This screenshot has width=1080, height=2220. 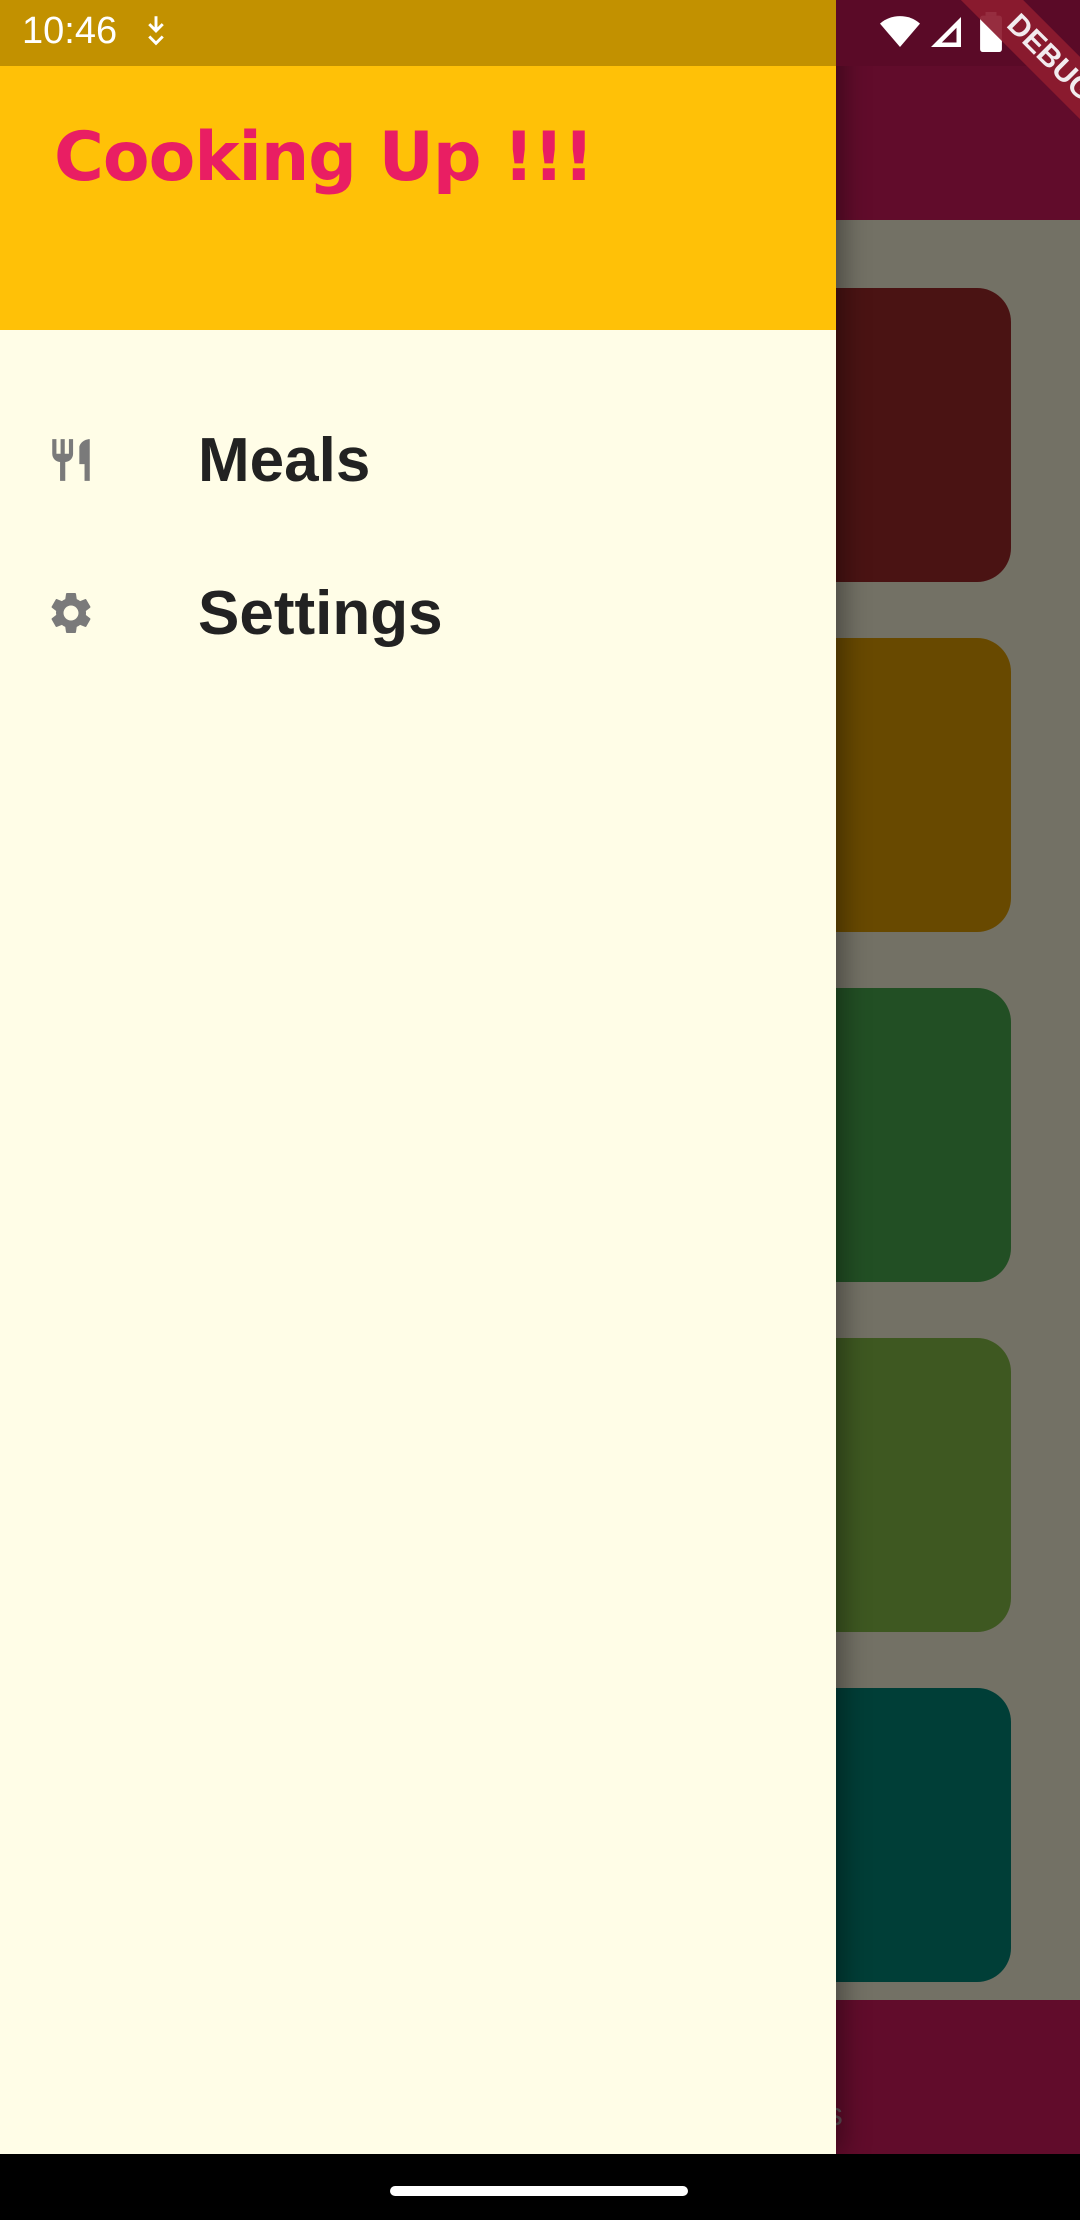 I want to click on gear-icon, so click(x=71, y=613).